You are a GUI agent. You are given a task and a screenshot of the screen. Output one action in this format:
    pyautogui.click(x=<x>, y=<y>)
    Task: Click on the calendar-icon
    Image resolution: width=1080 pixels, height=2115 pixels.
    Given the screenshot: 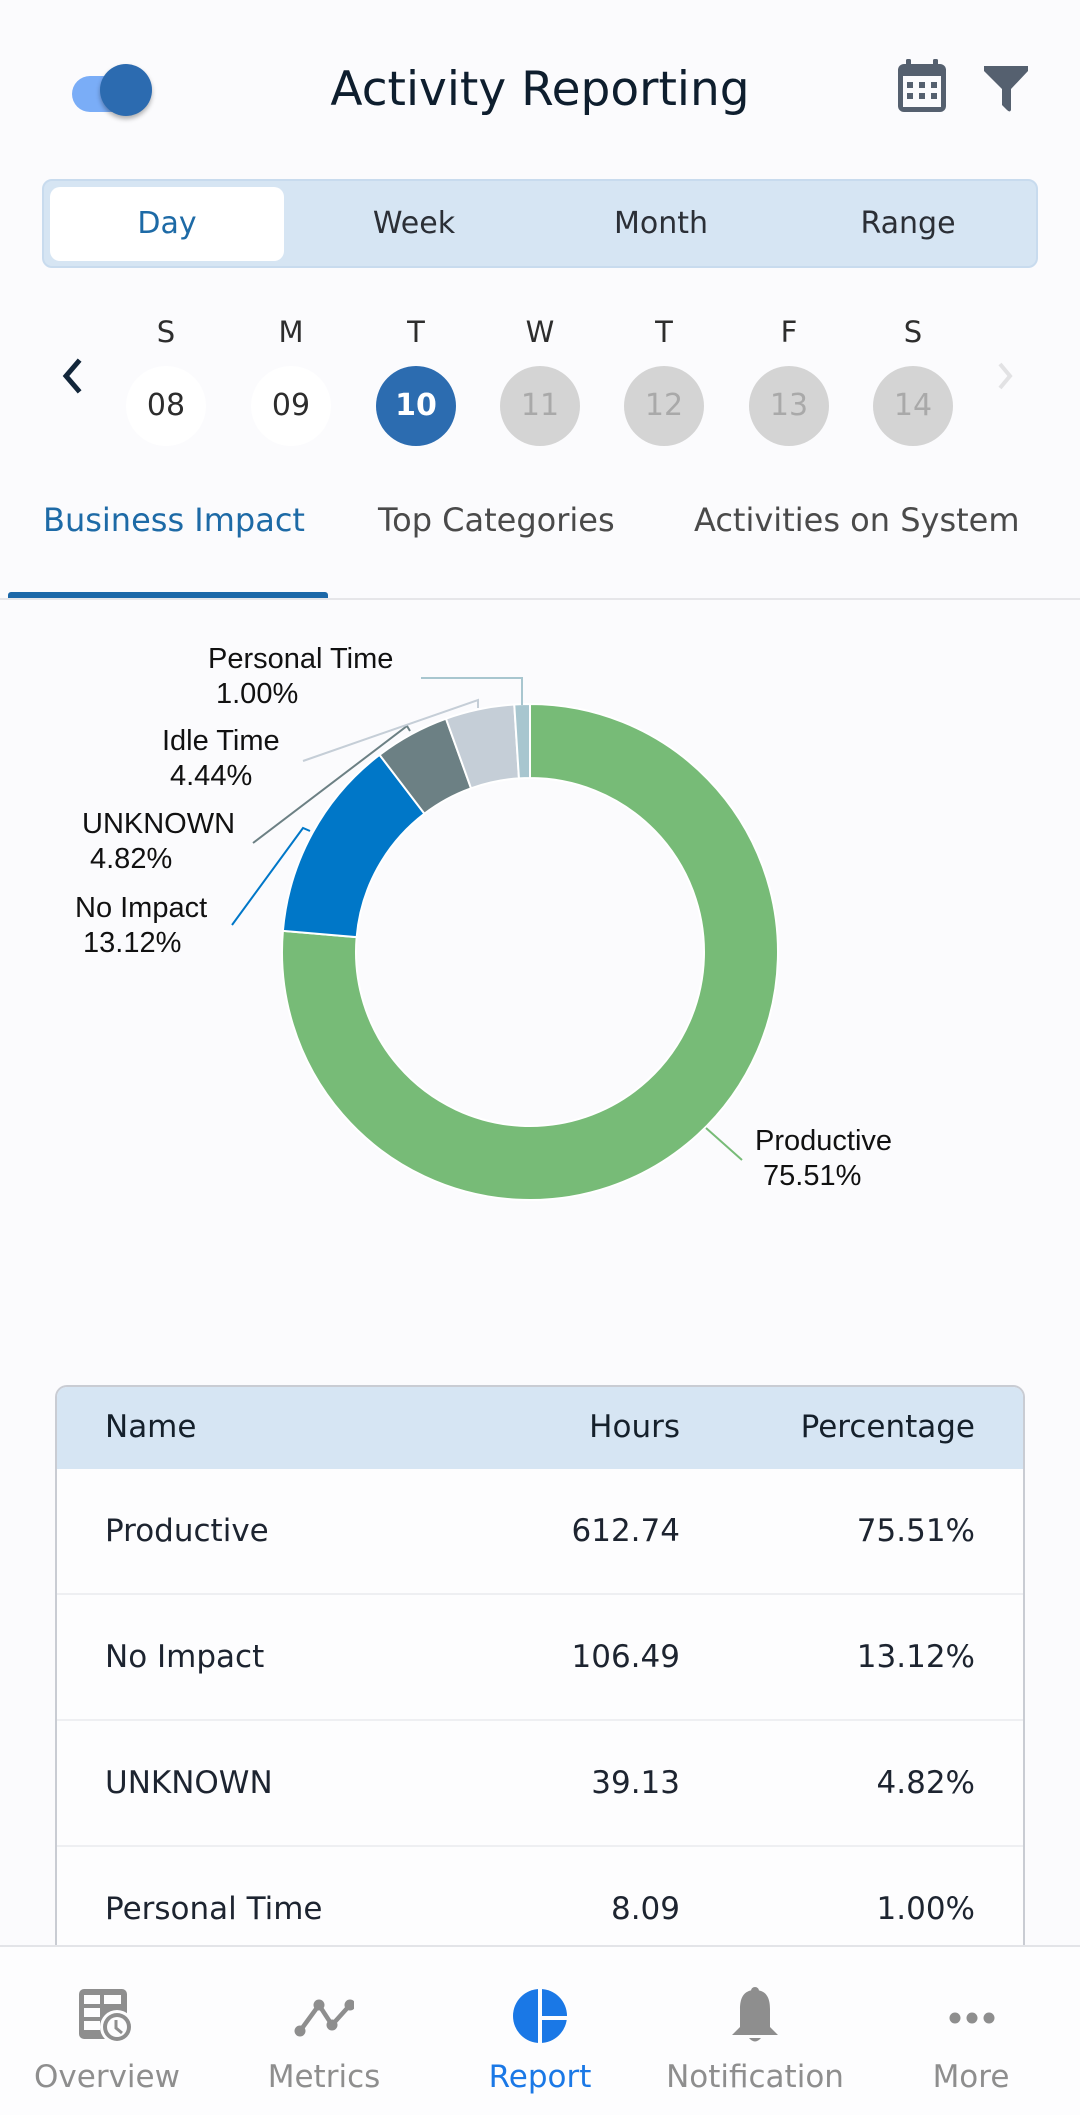 What is the action you would take?
    pyautogui.click(x=922, y=86)
    